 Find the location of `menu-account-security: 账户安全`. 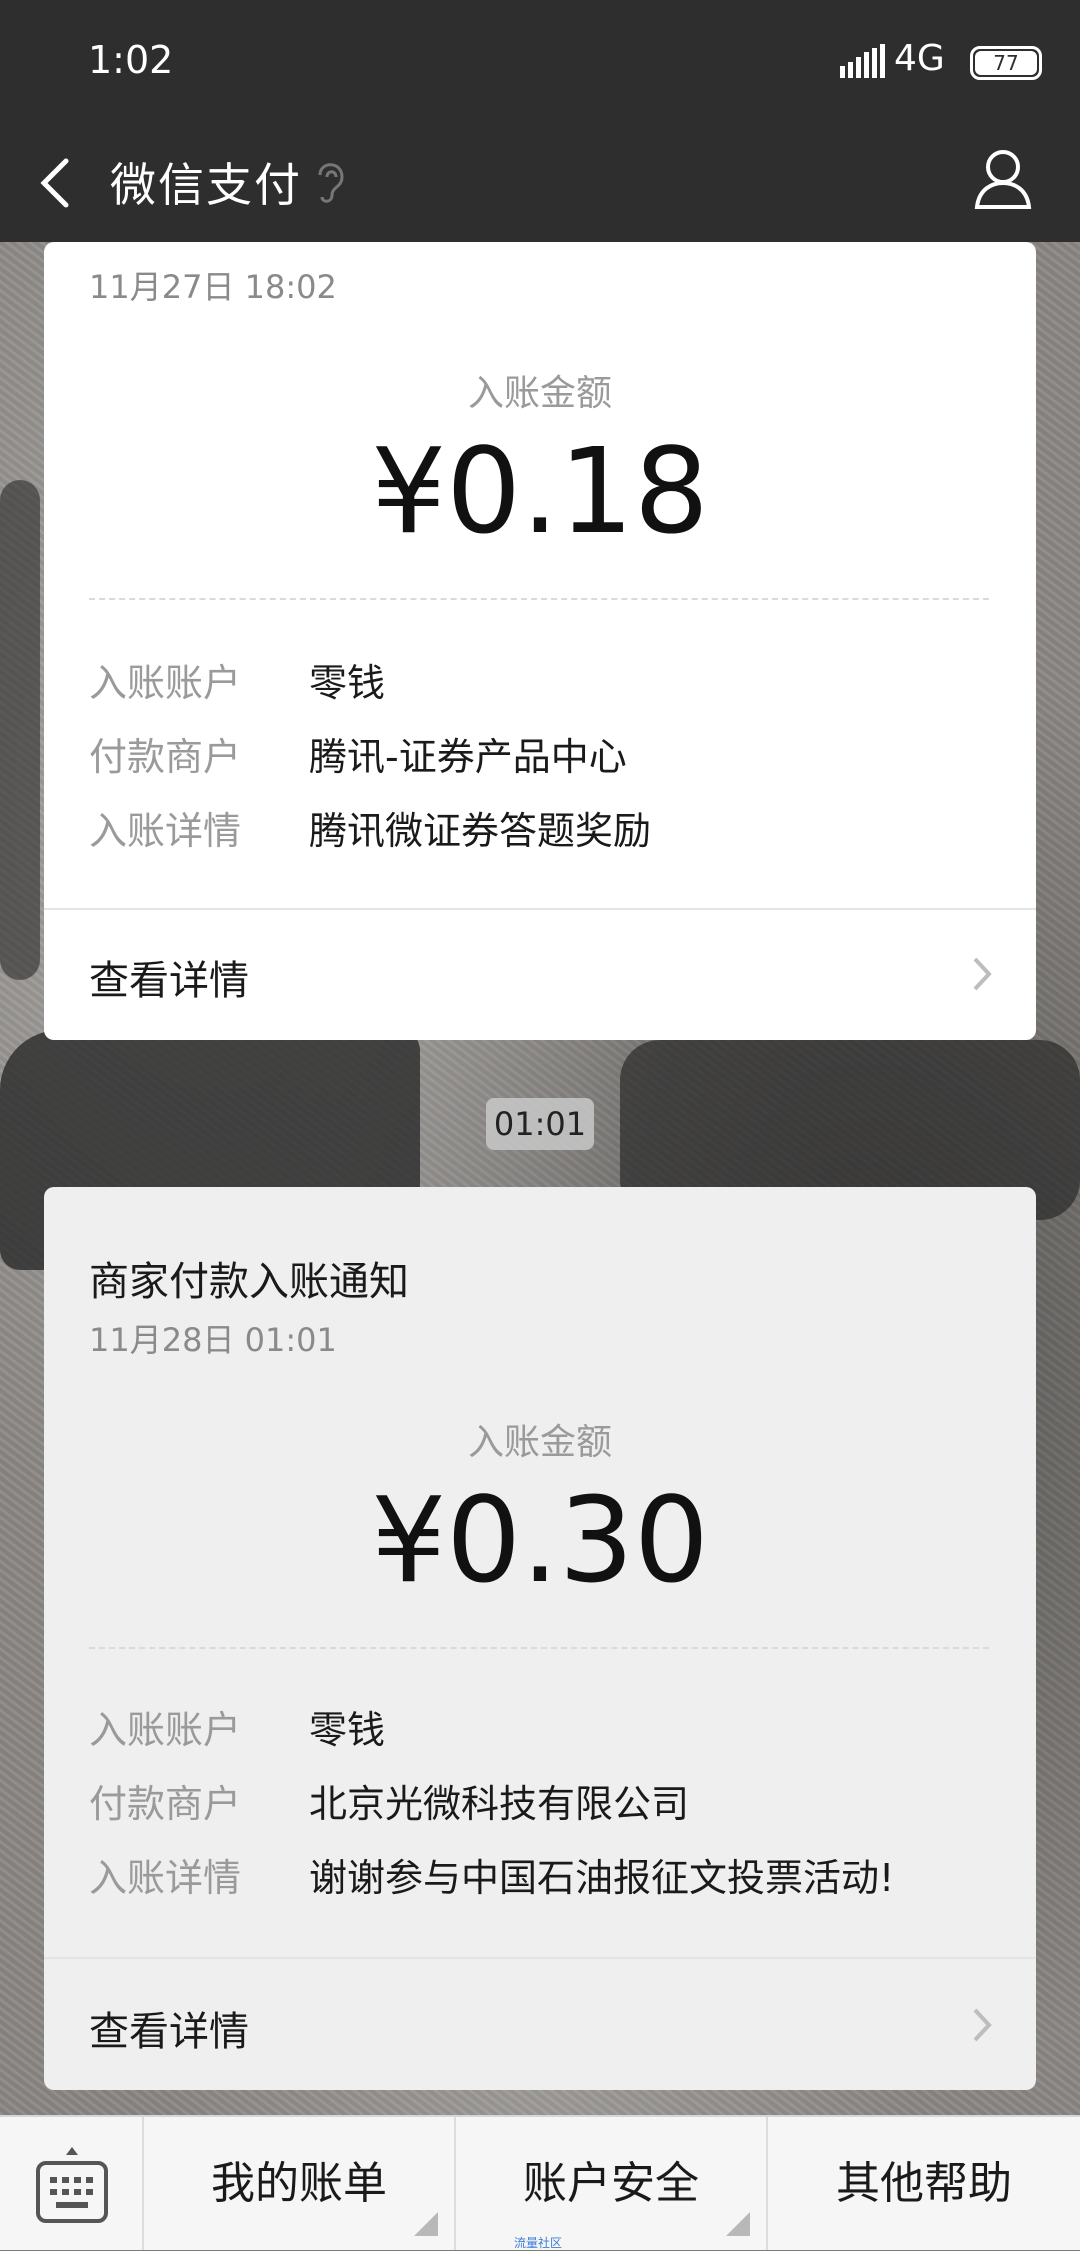

menu-account-security: 账户安全 is located at coordinates (612, 2183).